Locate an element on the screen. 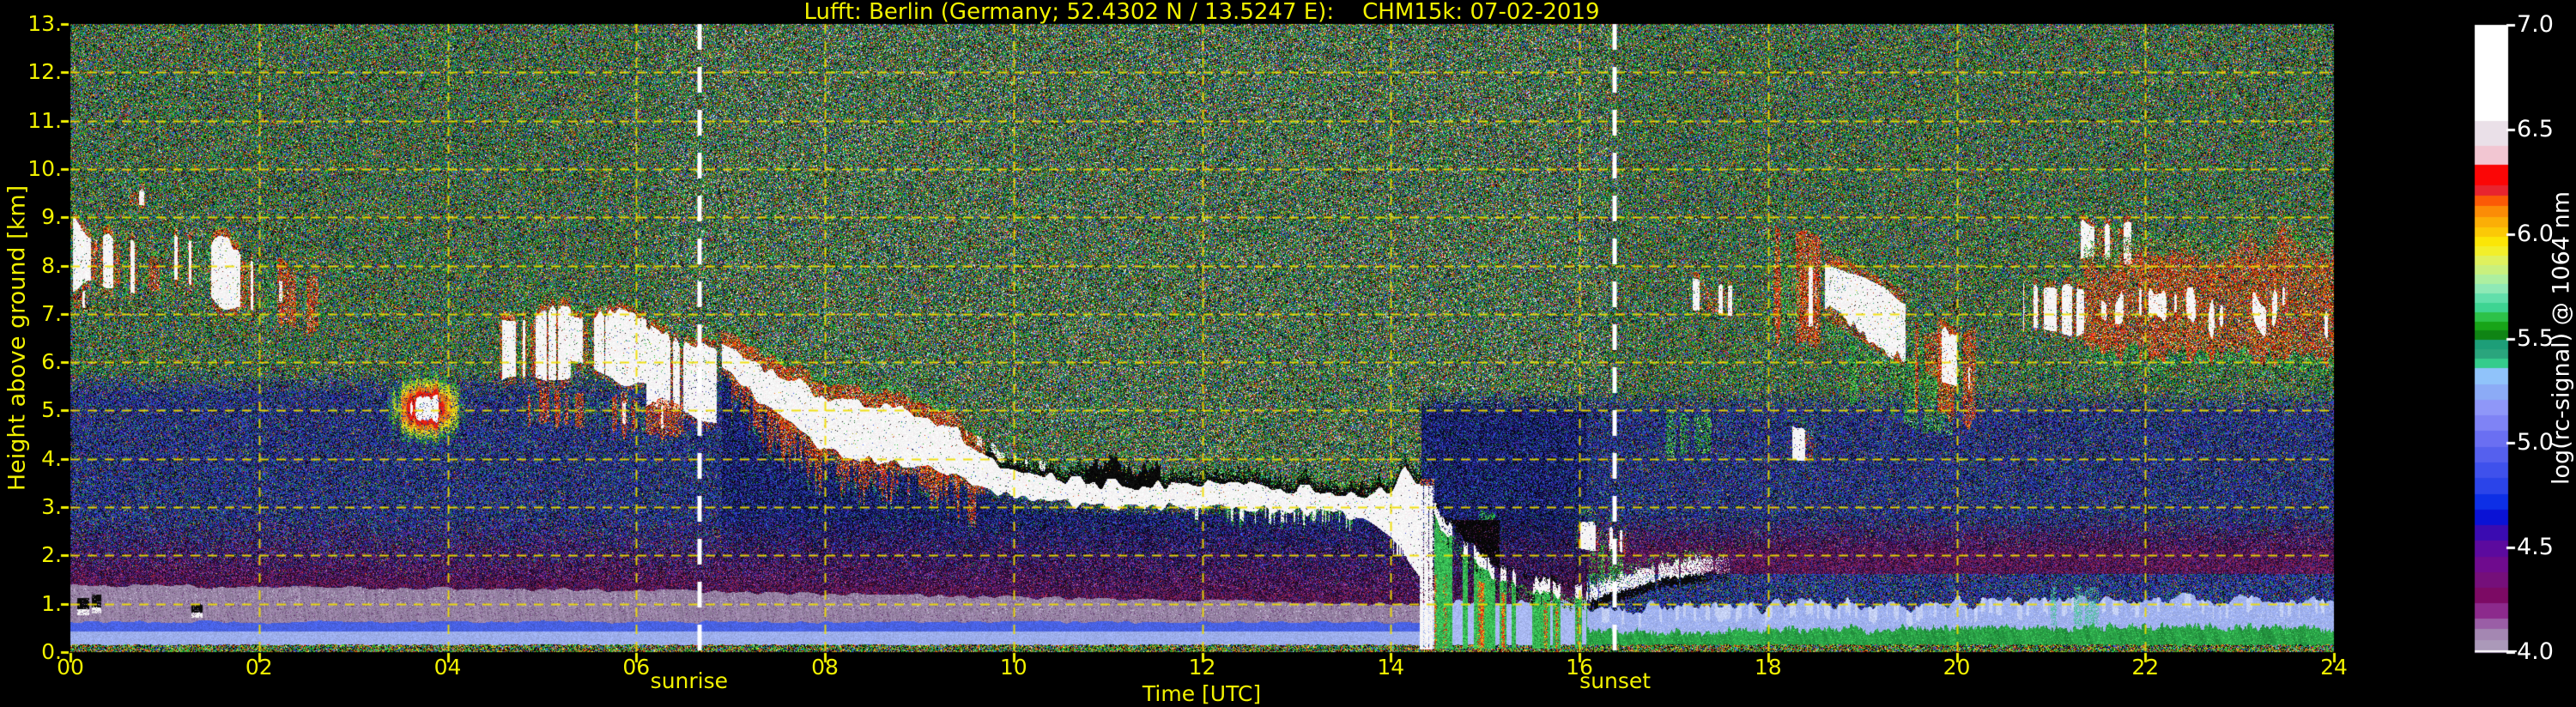 The width and height of the screenshot is (2576, 707). y-tick-label: 11. is located at coordinates (44, 120).